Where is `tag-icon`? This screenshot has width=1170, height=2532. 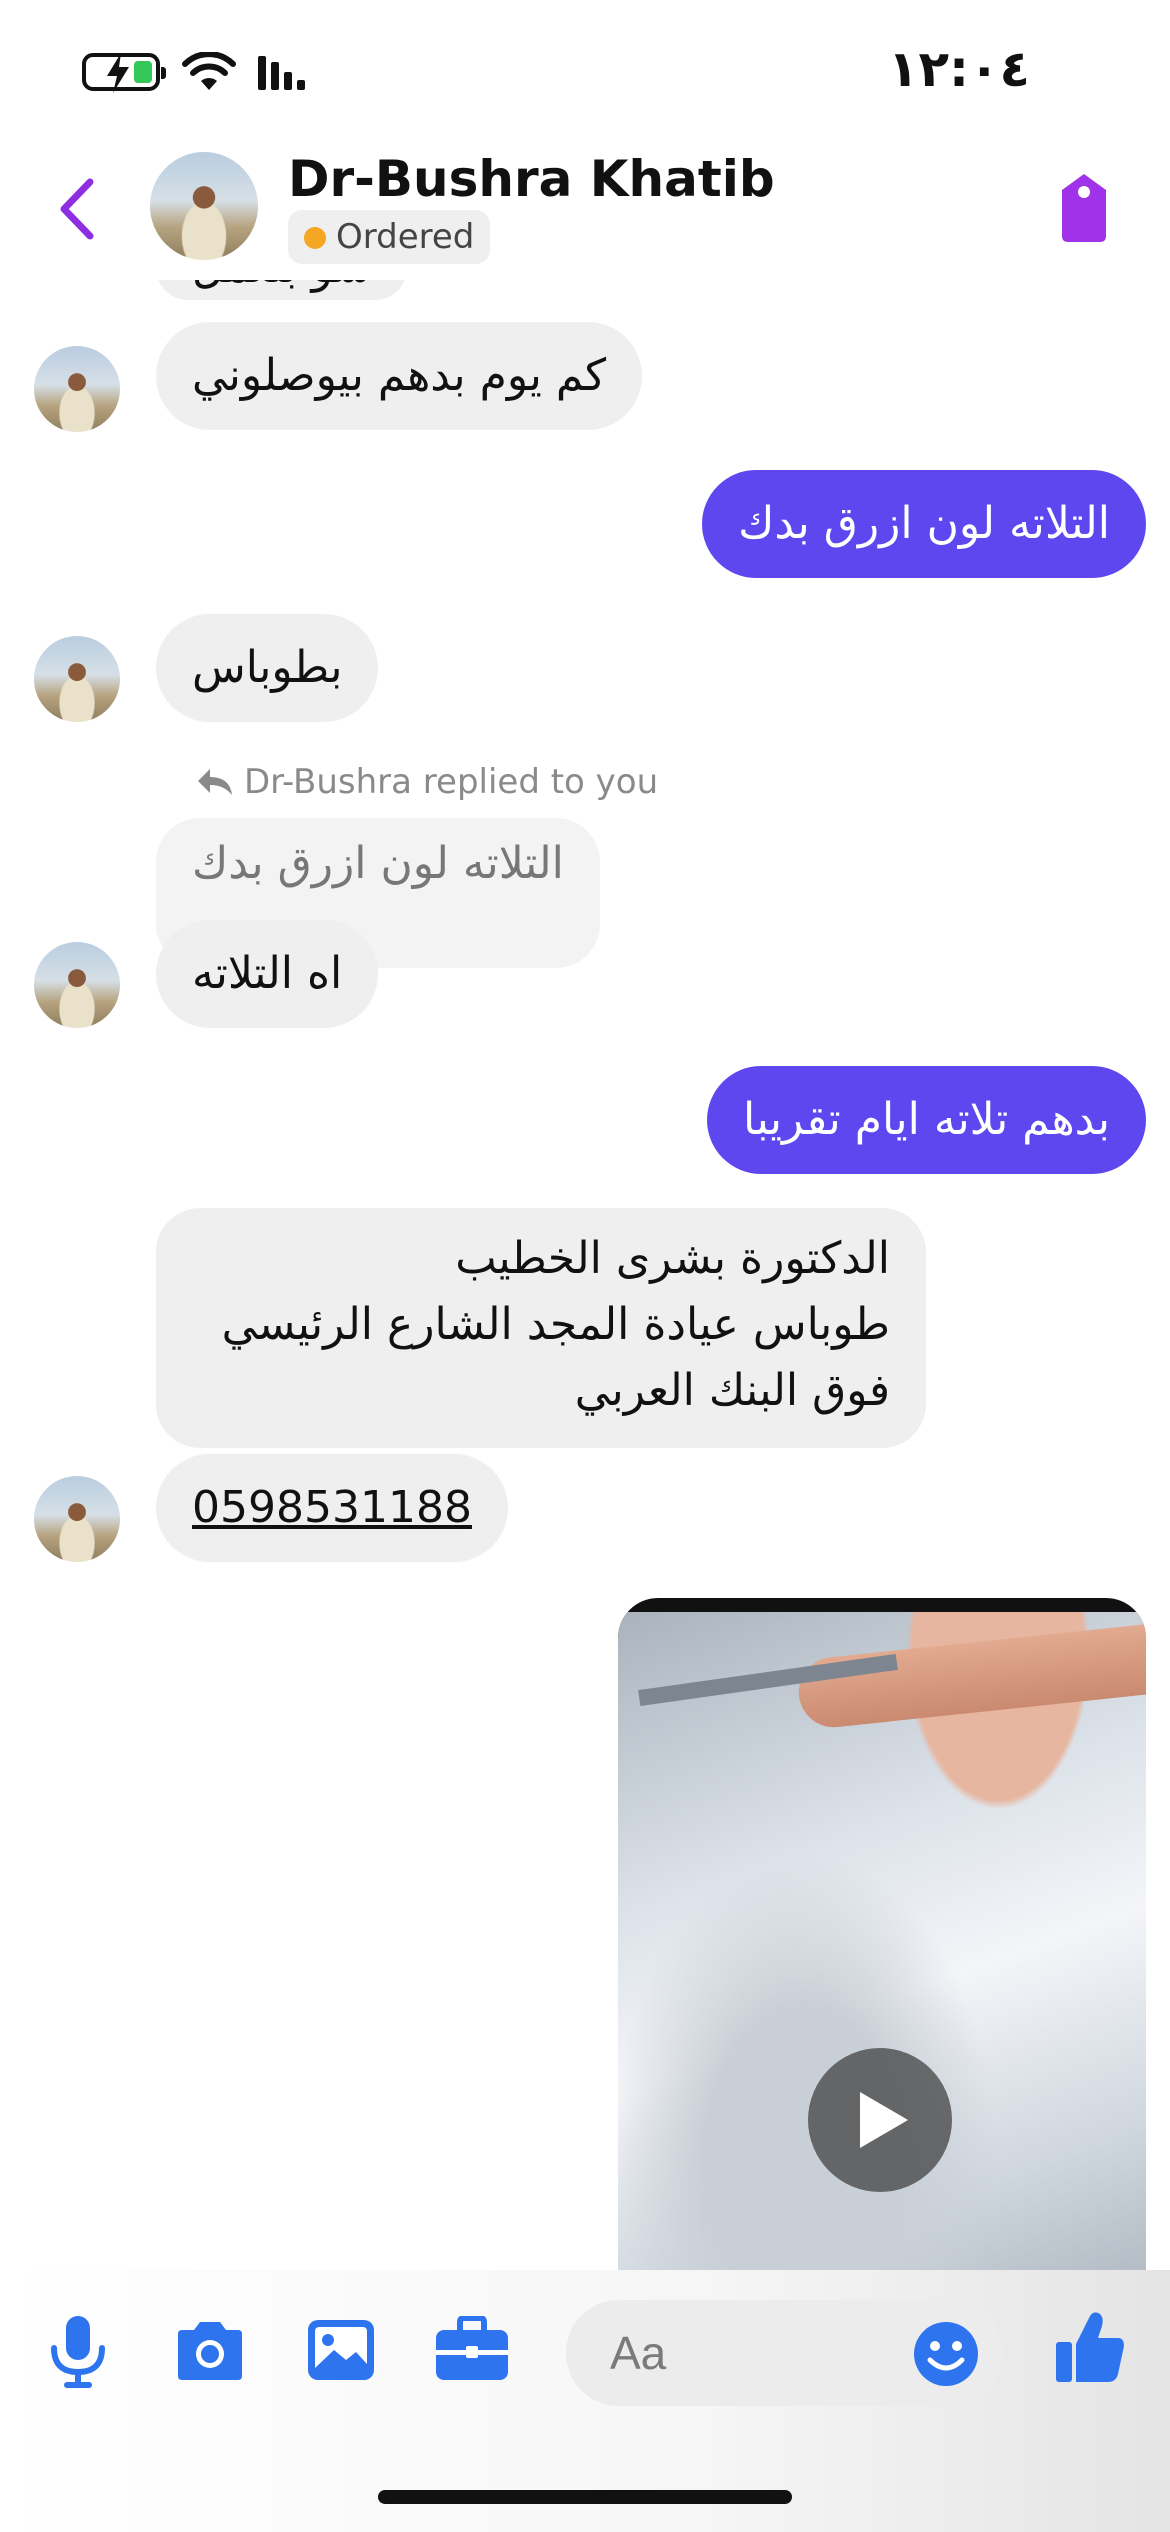
tag-icon is located at coordinates (1084, 208).